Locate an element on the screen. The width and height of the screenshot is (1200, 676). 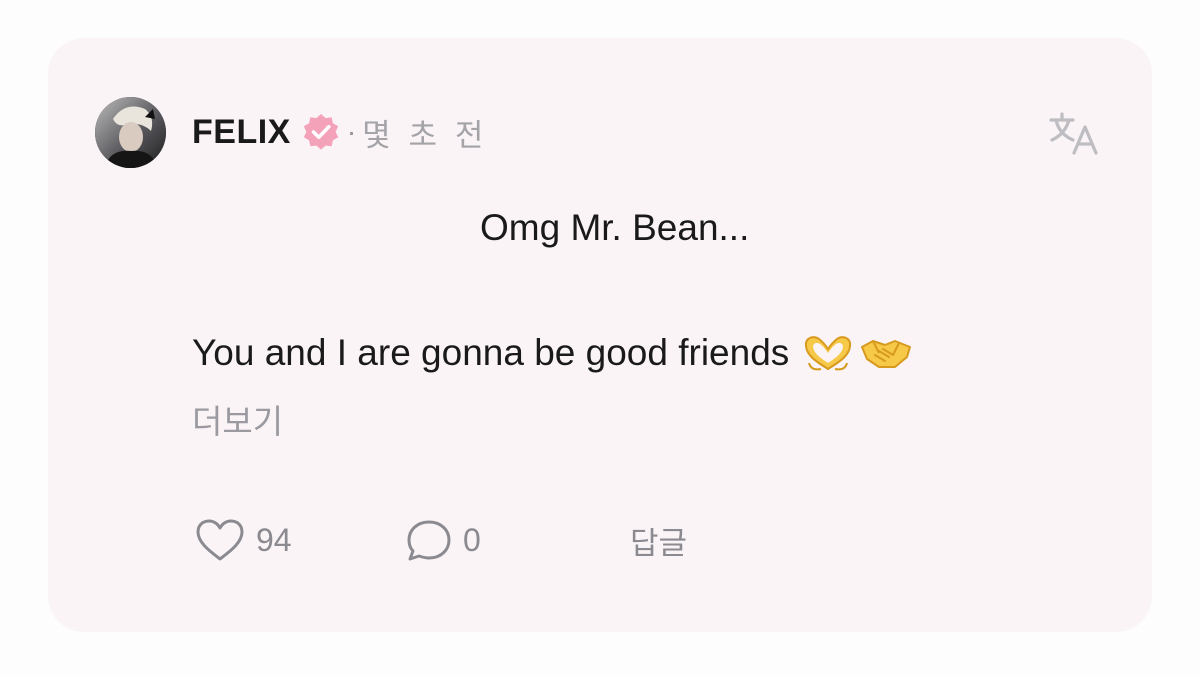
comment-count: 0 is located at coordinates (472, 539).